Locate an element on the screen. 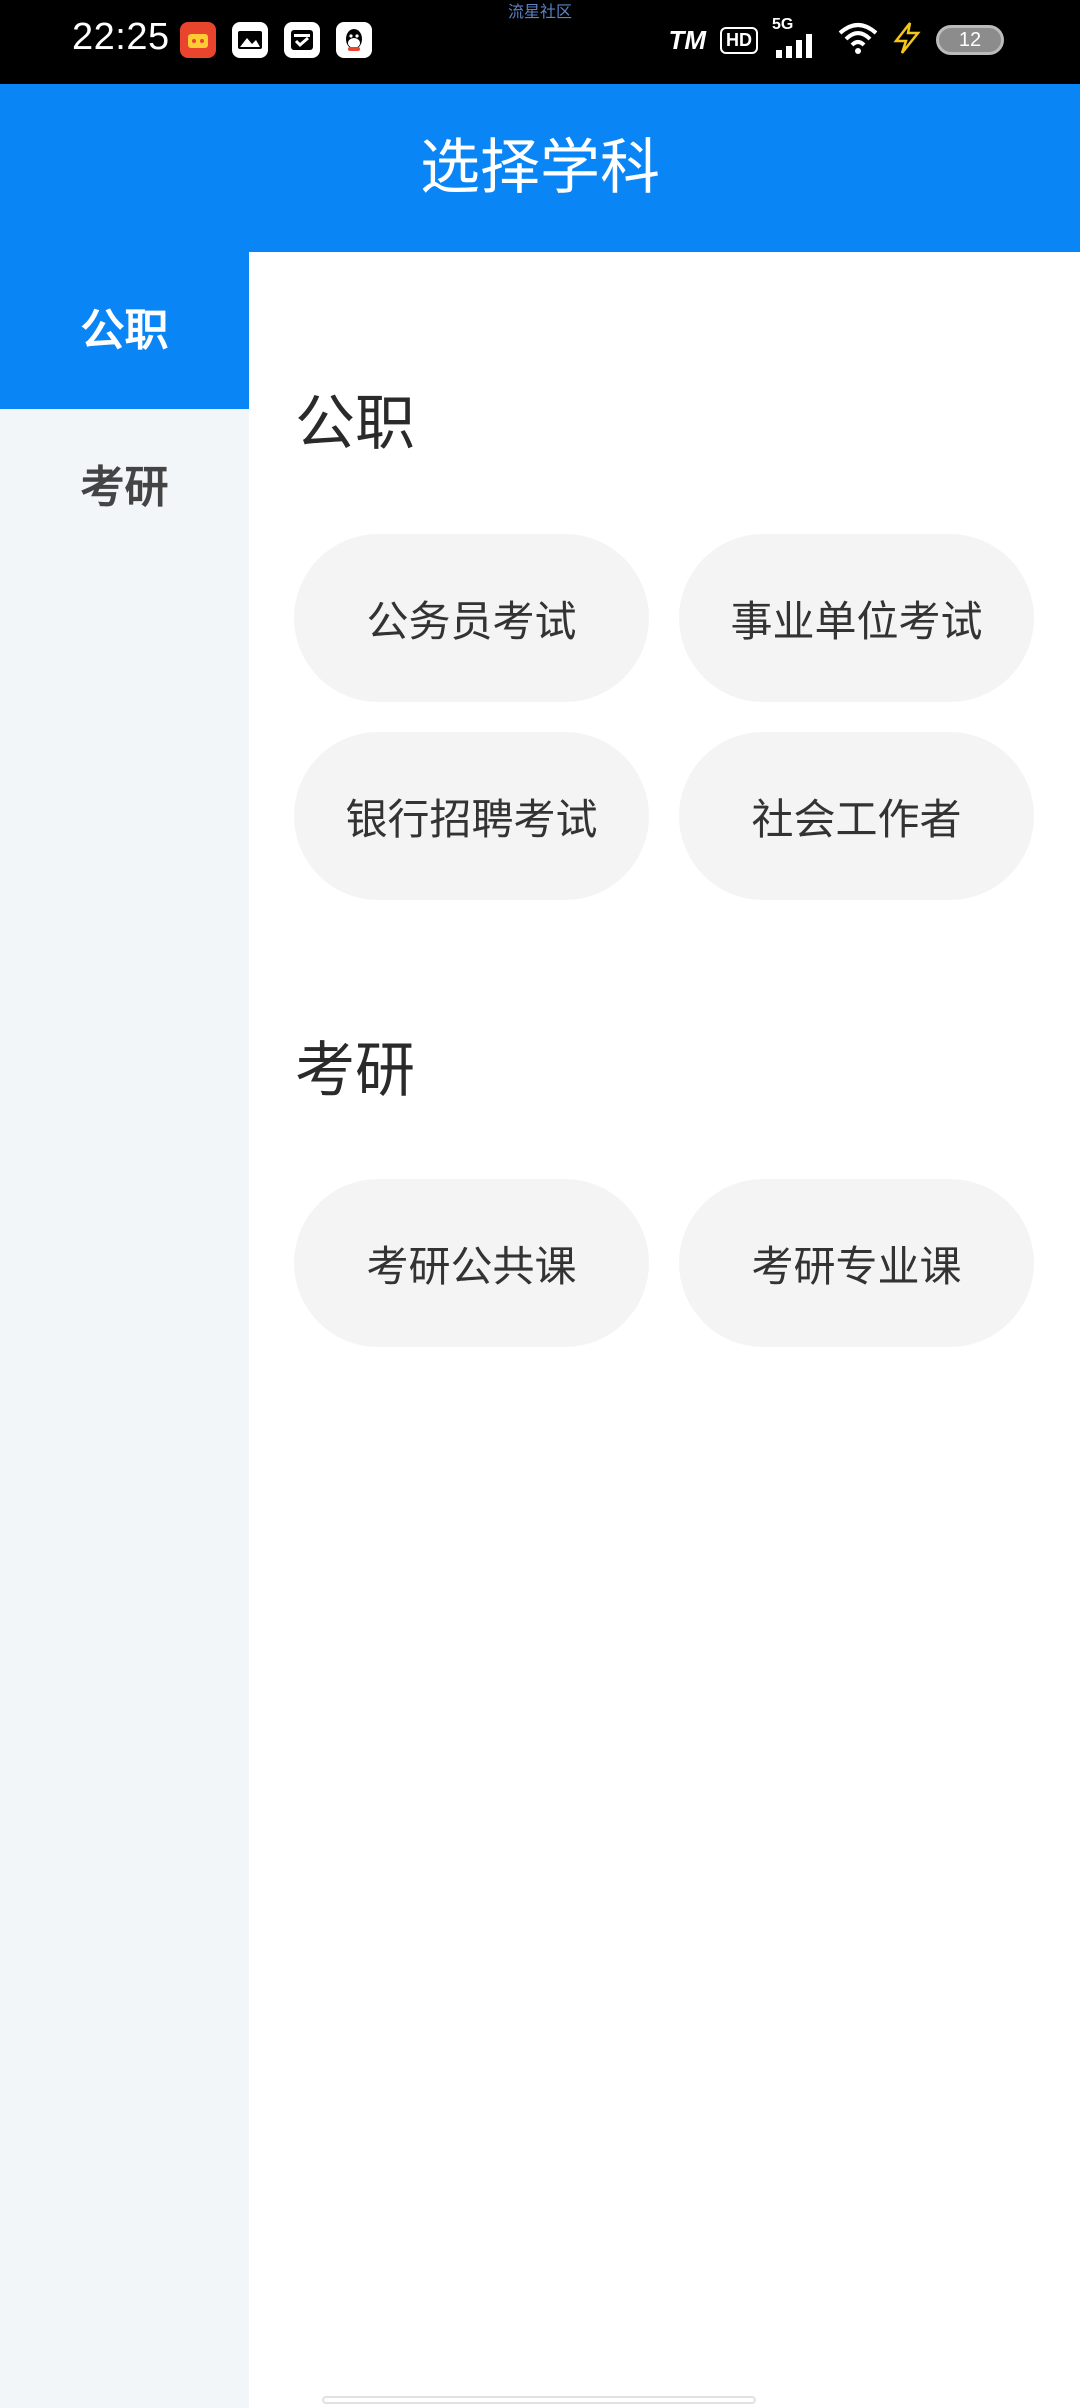  status-bar: 流星社区 22:25 TM HD 5G 12 is located at coordinates (540, 42).